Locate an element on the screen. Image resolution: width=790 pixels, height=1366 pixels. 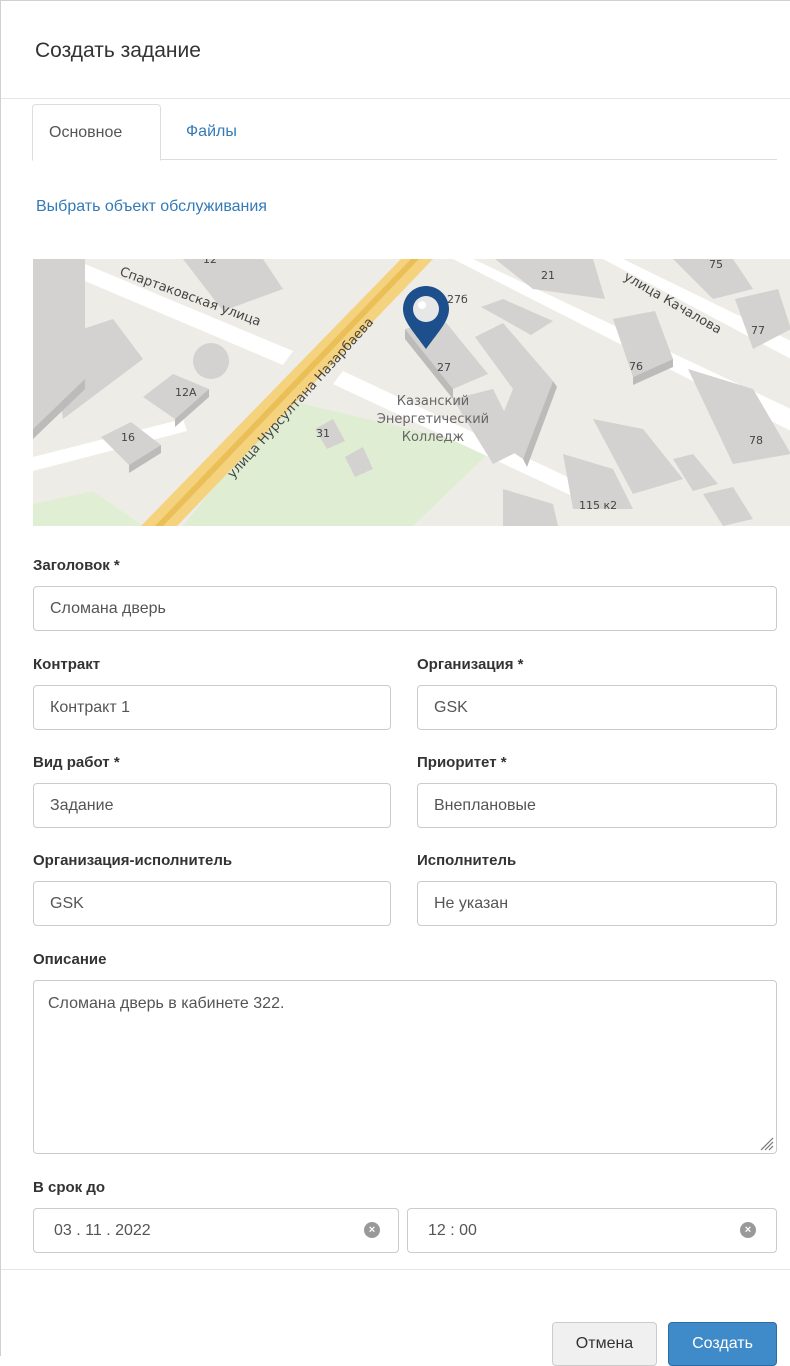
clear-date-icon: × is located at coordinates (372, 1230).